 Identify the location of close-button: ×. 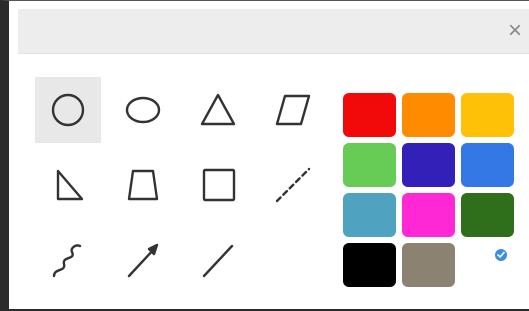
(514, 31).